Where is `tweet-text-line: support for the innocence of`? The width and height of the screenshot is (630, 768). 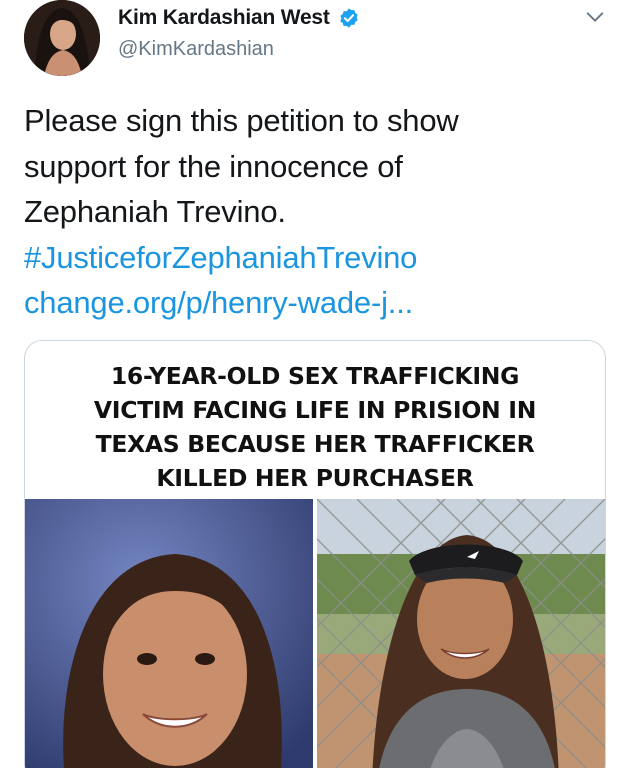 tweet-text-line: support for the innocence of is located at coordinates (213, 166).